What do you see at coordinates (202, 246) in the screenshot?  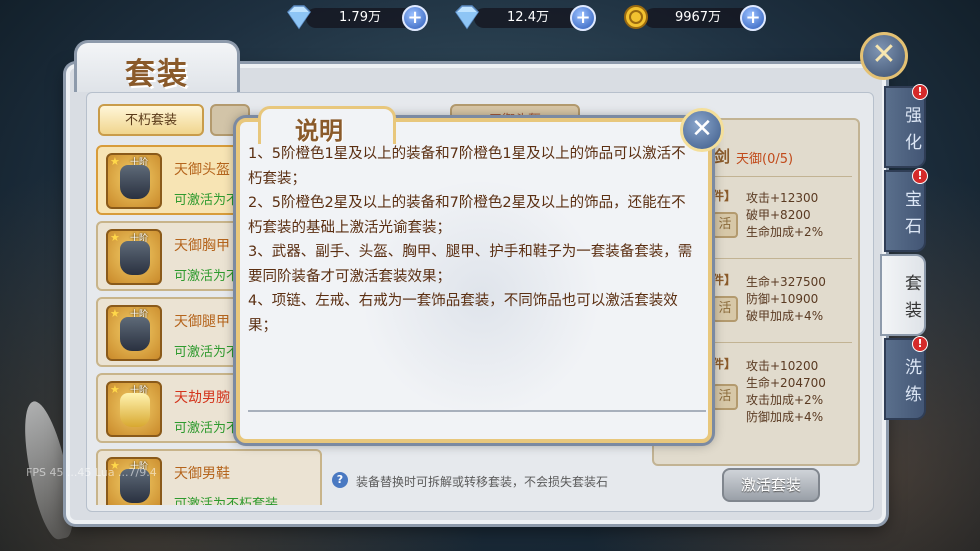 I see `item-name: 天御胸甲` at bounding box center [202, 246].